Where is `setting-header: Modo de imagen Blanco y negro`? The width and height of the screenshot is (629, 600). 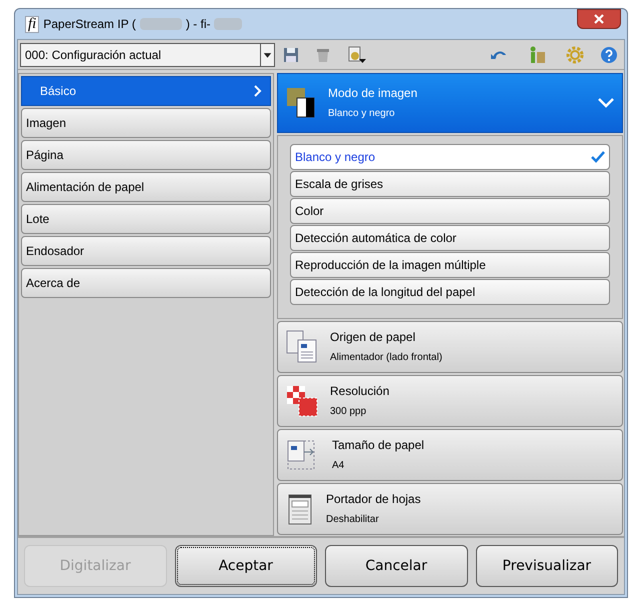
setting-header: Modo de imagen Blanco y negro is located at coordinates (450, 103).